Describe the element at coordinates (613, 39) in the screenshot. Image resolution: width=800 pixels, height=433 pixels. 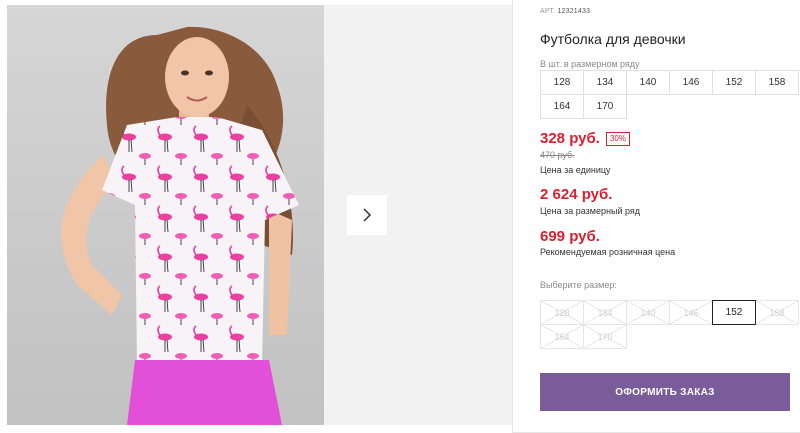
I see `product-title: Футболка для девочки` at that location.